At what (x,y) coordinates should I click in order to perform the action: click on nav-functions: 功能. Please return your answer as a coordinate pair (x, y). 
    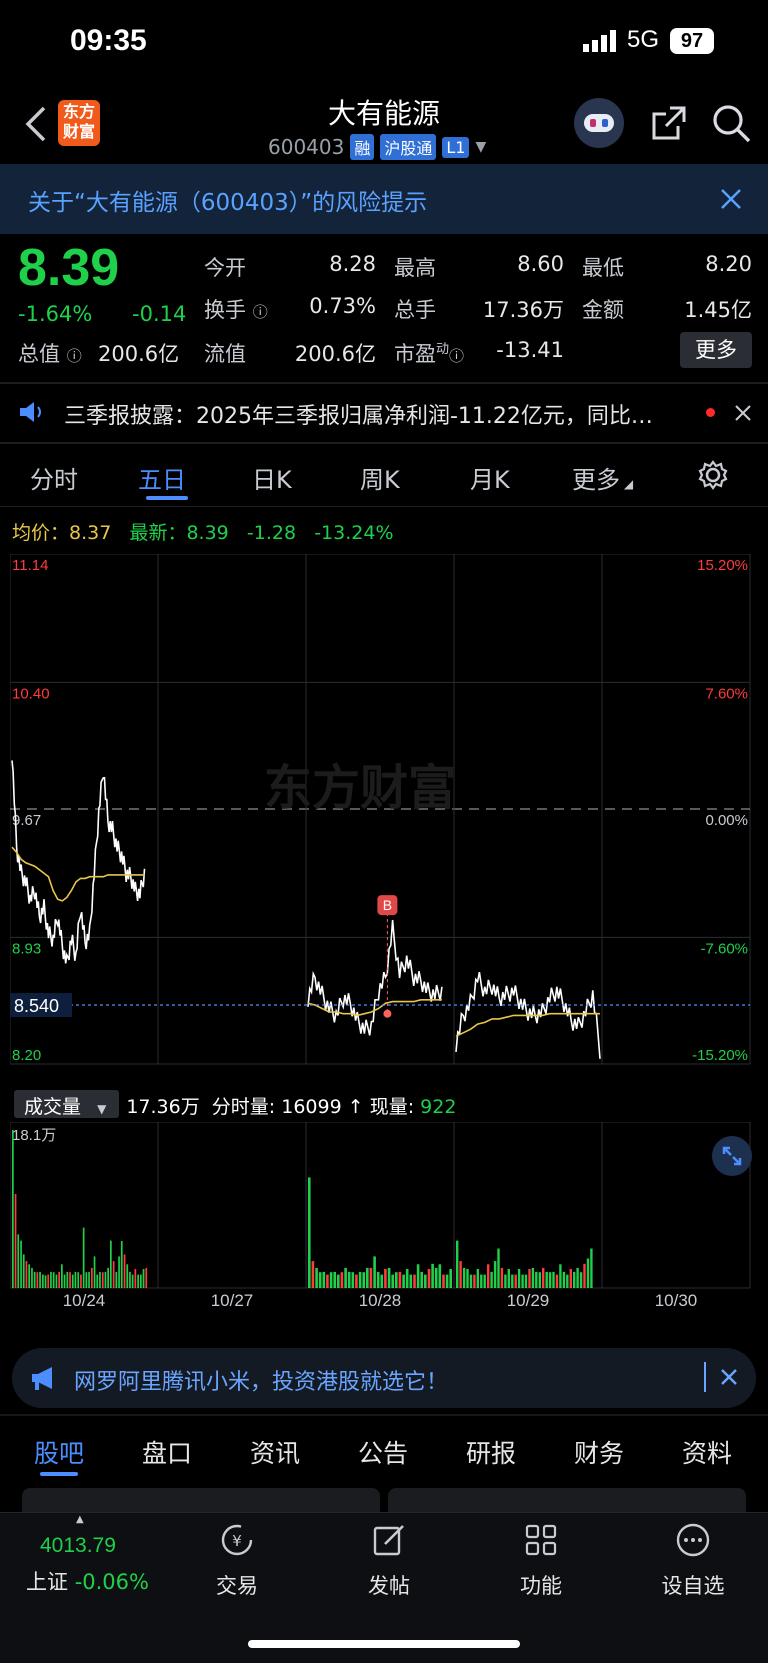
    Looking at the image, I should click on (541, 1585).